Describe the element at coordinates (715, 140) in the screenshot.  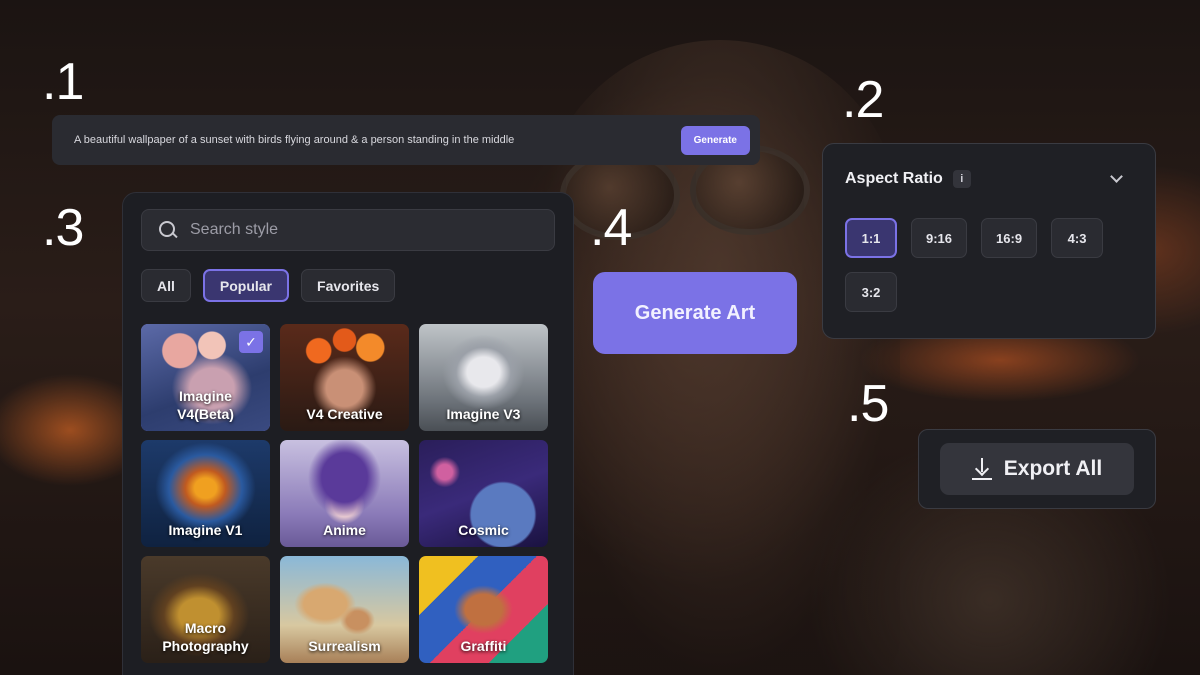
I see `generate-button: Generate` at that location.